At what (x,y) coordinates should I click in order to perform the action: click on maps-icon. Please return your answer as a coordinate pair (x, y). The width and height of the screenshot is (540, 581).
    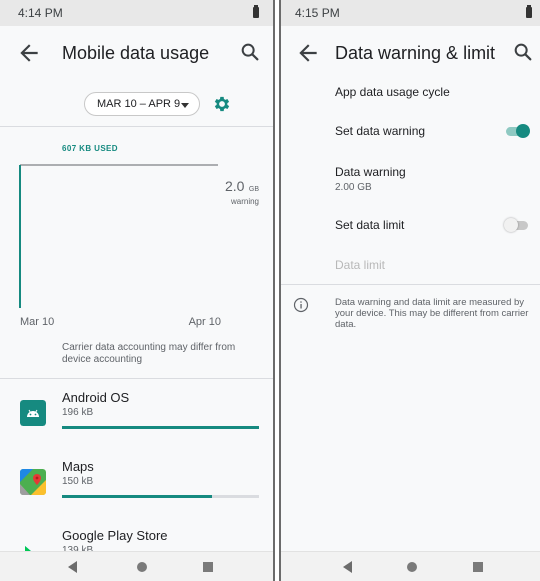
    Looking at the image, I should click on (33, 482).